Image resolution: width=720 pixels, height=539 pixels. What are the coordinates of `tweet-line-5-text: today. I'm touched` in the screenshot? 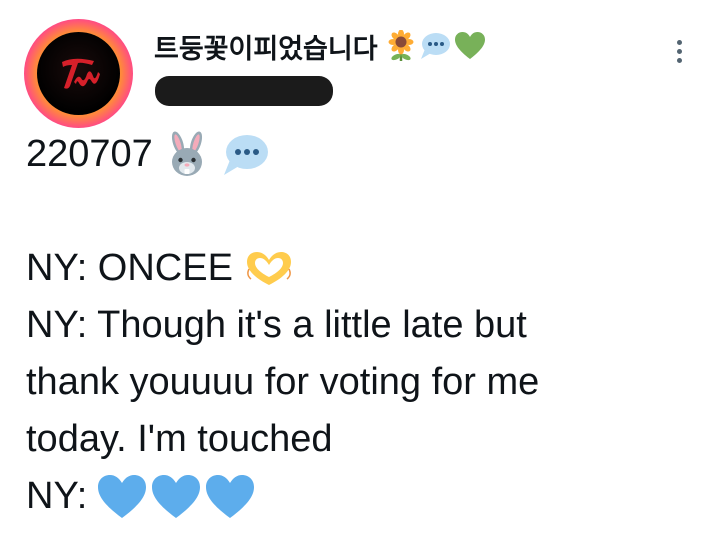 It's located at (179, 439).